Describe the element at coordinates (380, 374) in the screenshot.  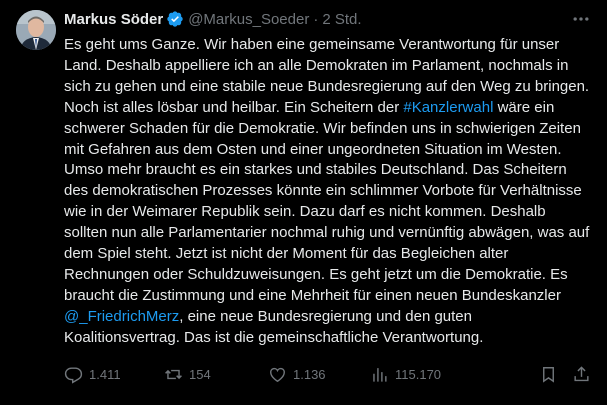
I see `views-icon` at that location.